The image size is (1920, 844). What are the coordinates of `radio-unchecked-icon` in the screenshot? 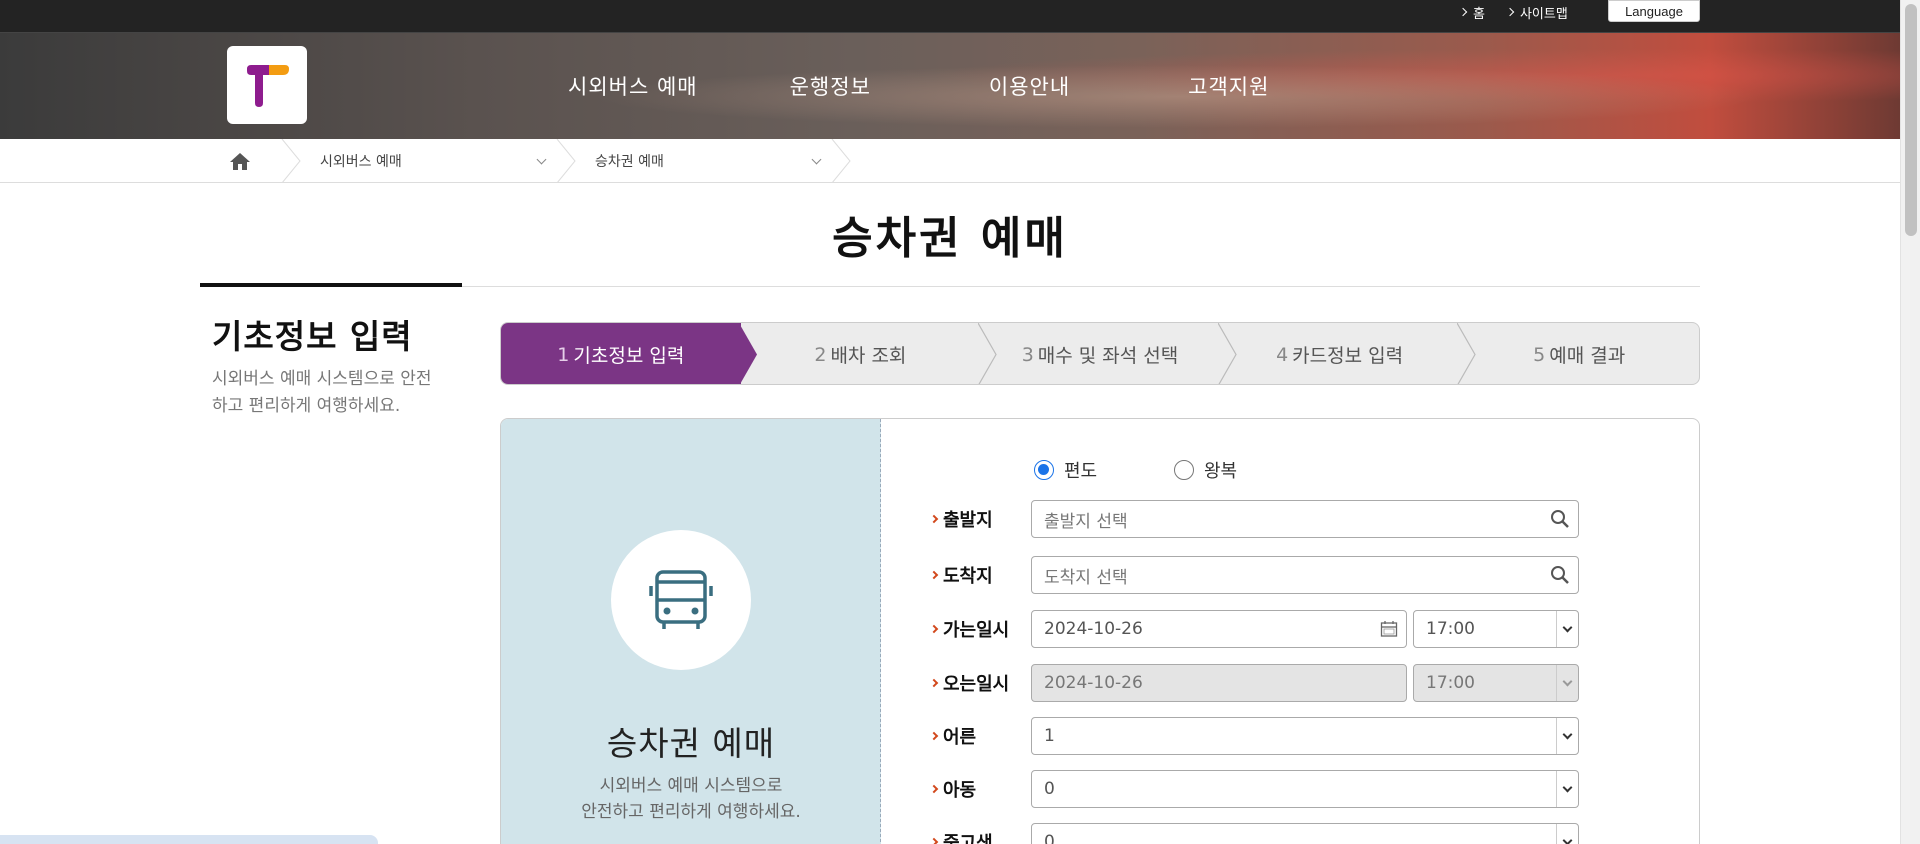 It's located at (1184, 470).